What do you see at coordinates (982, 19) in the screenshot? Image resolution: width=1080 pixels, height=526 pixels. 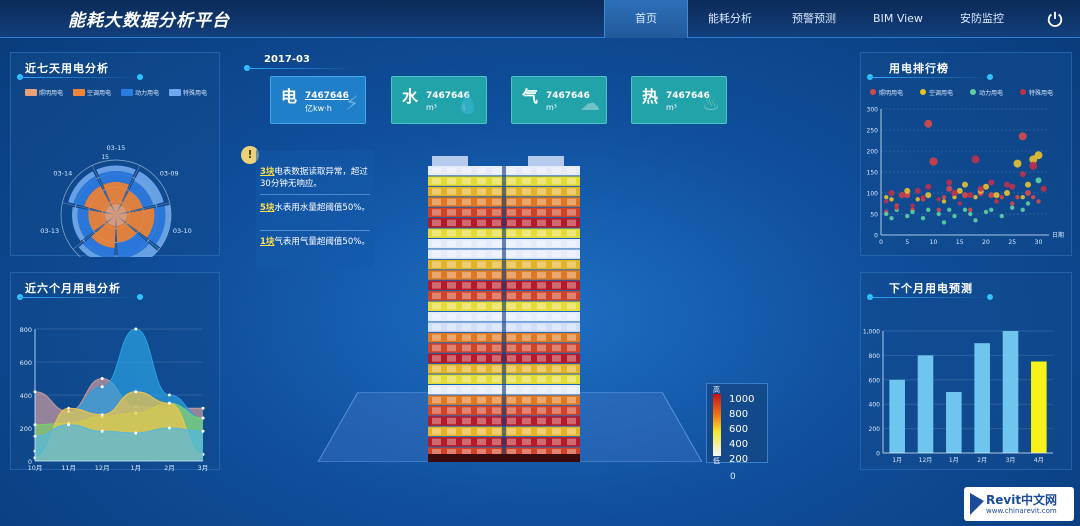 I see `nav-security: 安防监控` at bounding box center [982, 19].